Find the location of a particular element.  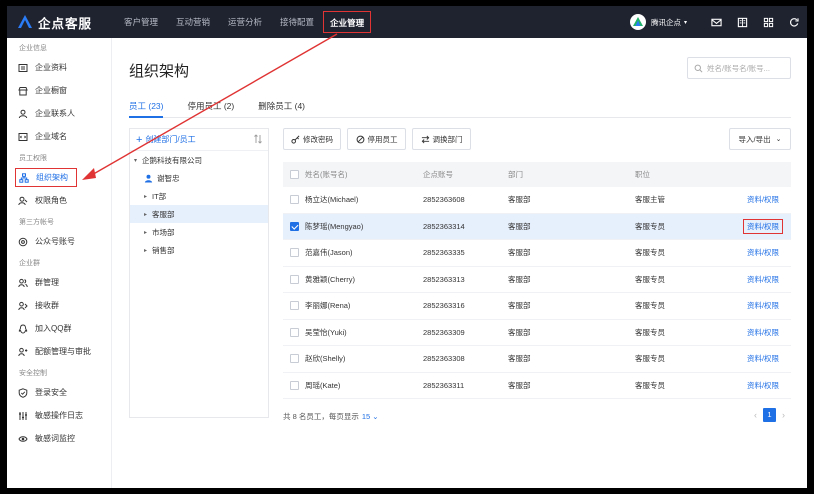

sidebar-item: 群管理 is located at coordinates (59, 282).